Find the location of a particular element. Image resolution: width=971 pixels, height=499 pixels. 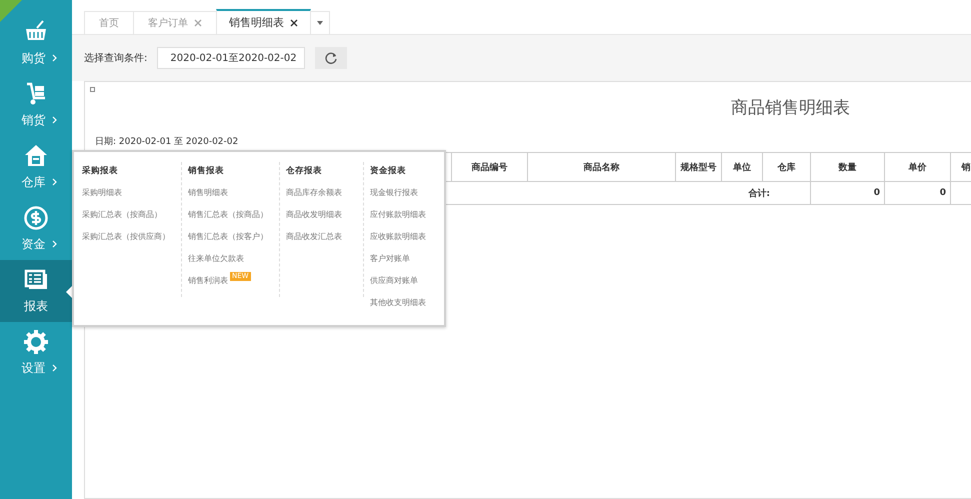

small-square-icon is located at coordinates (92, 89).